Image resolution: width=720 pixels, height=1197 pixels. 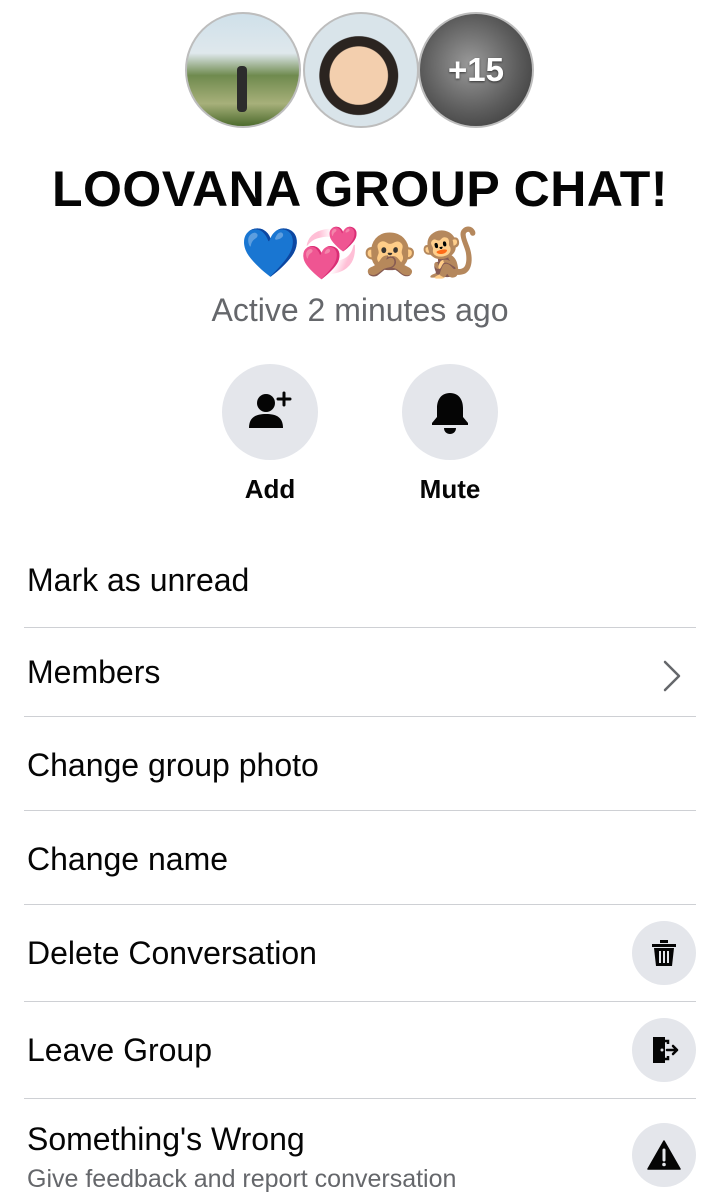 I want to click on group-emojis: 💙💞🙊🐒, so click(x=360, y=253).